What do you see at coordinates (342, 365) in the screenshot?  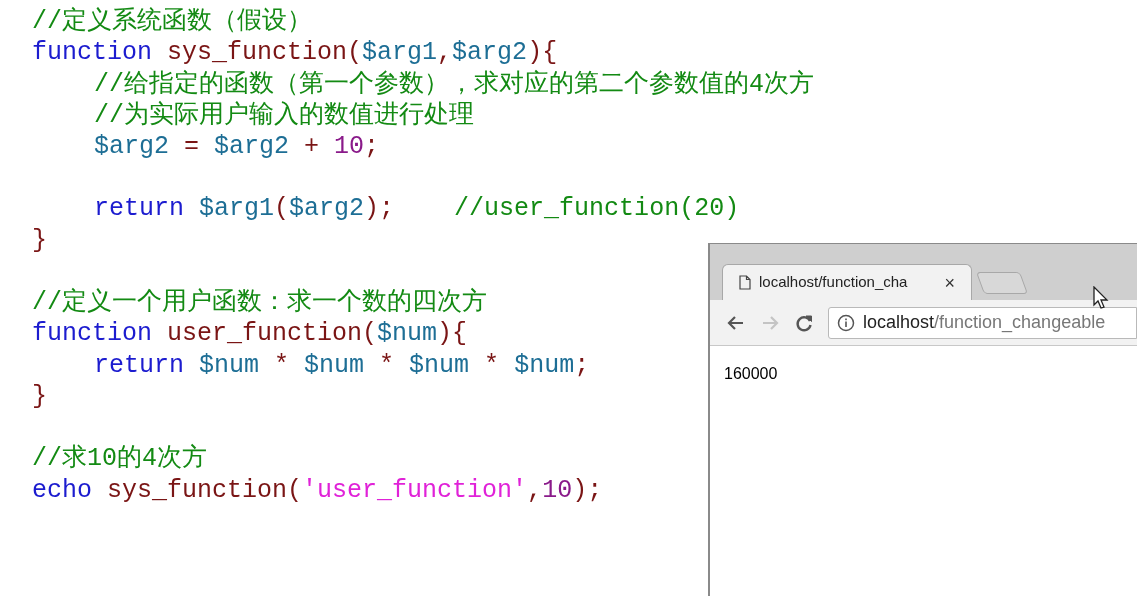 I see `code-line: return $num * $num * $num * $num;` at bounding box center [342, 365].